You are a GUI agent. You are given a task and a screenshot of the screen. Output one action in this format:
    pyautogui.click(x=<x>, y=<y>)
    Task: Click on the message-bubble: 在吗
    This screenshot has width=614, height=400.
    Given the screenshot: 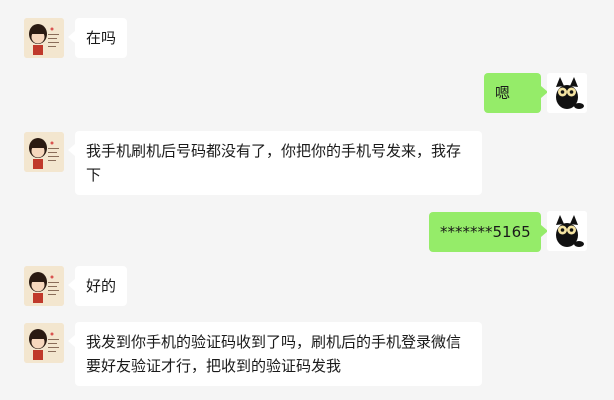 What is the action you would take?
    pyautogui.click(x=97, y=38)
    